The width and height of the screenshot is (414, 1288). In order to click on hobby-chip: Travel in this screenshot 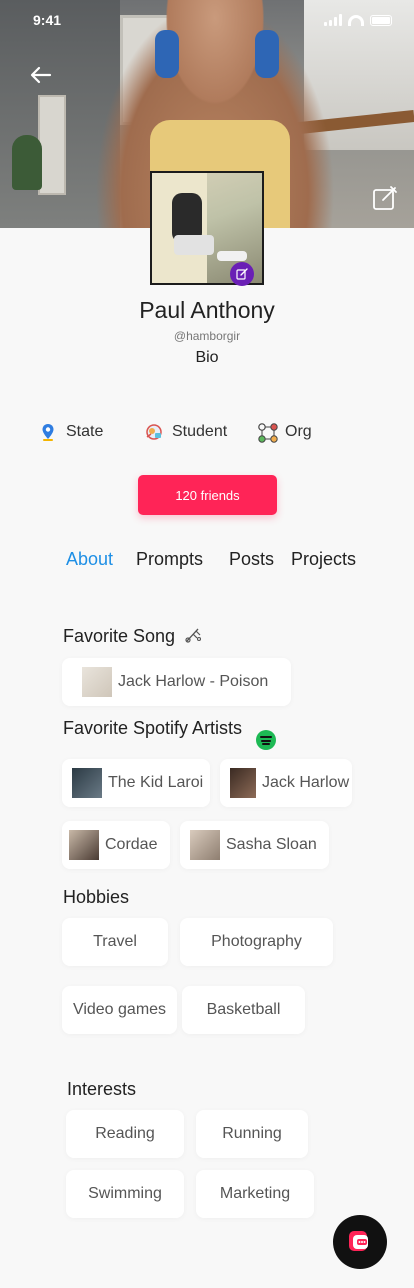, I will do `click(115, 942)`.